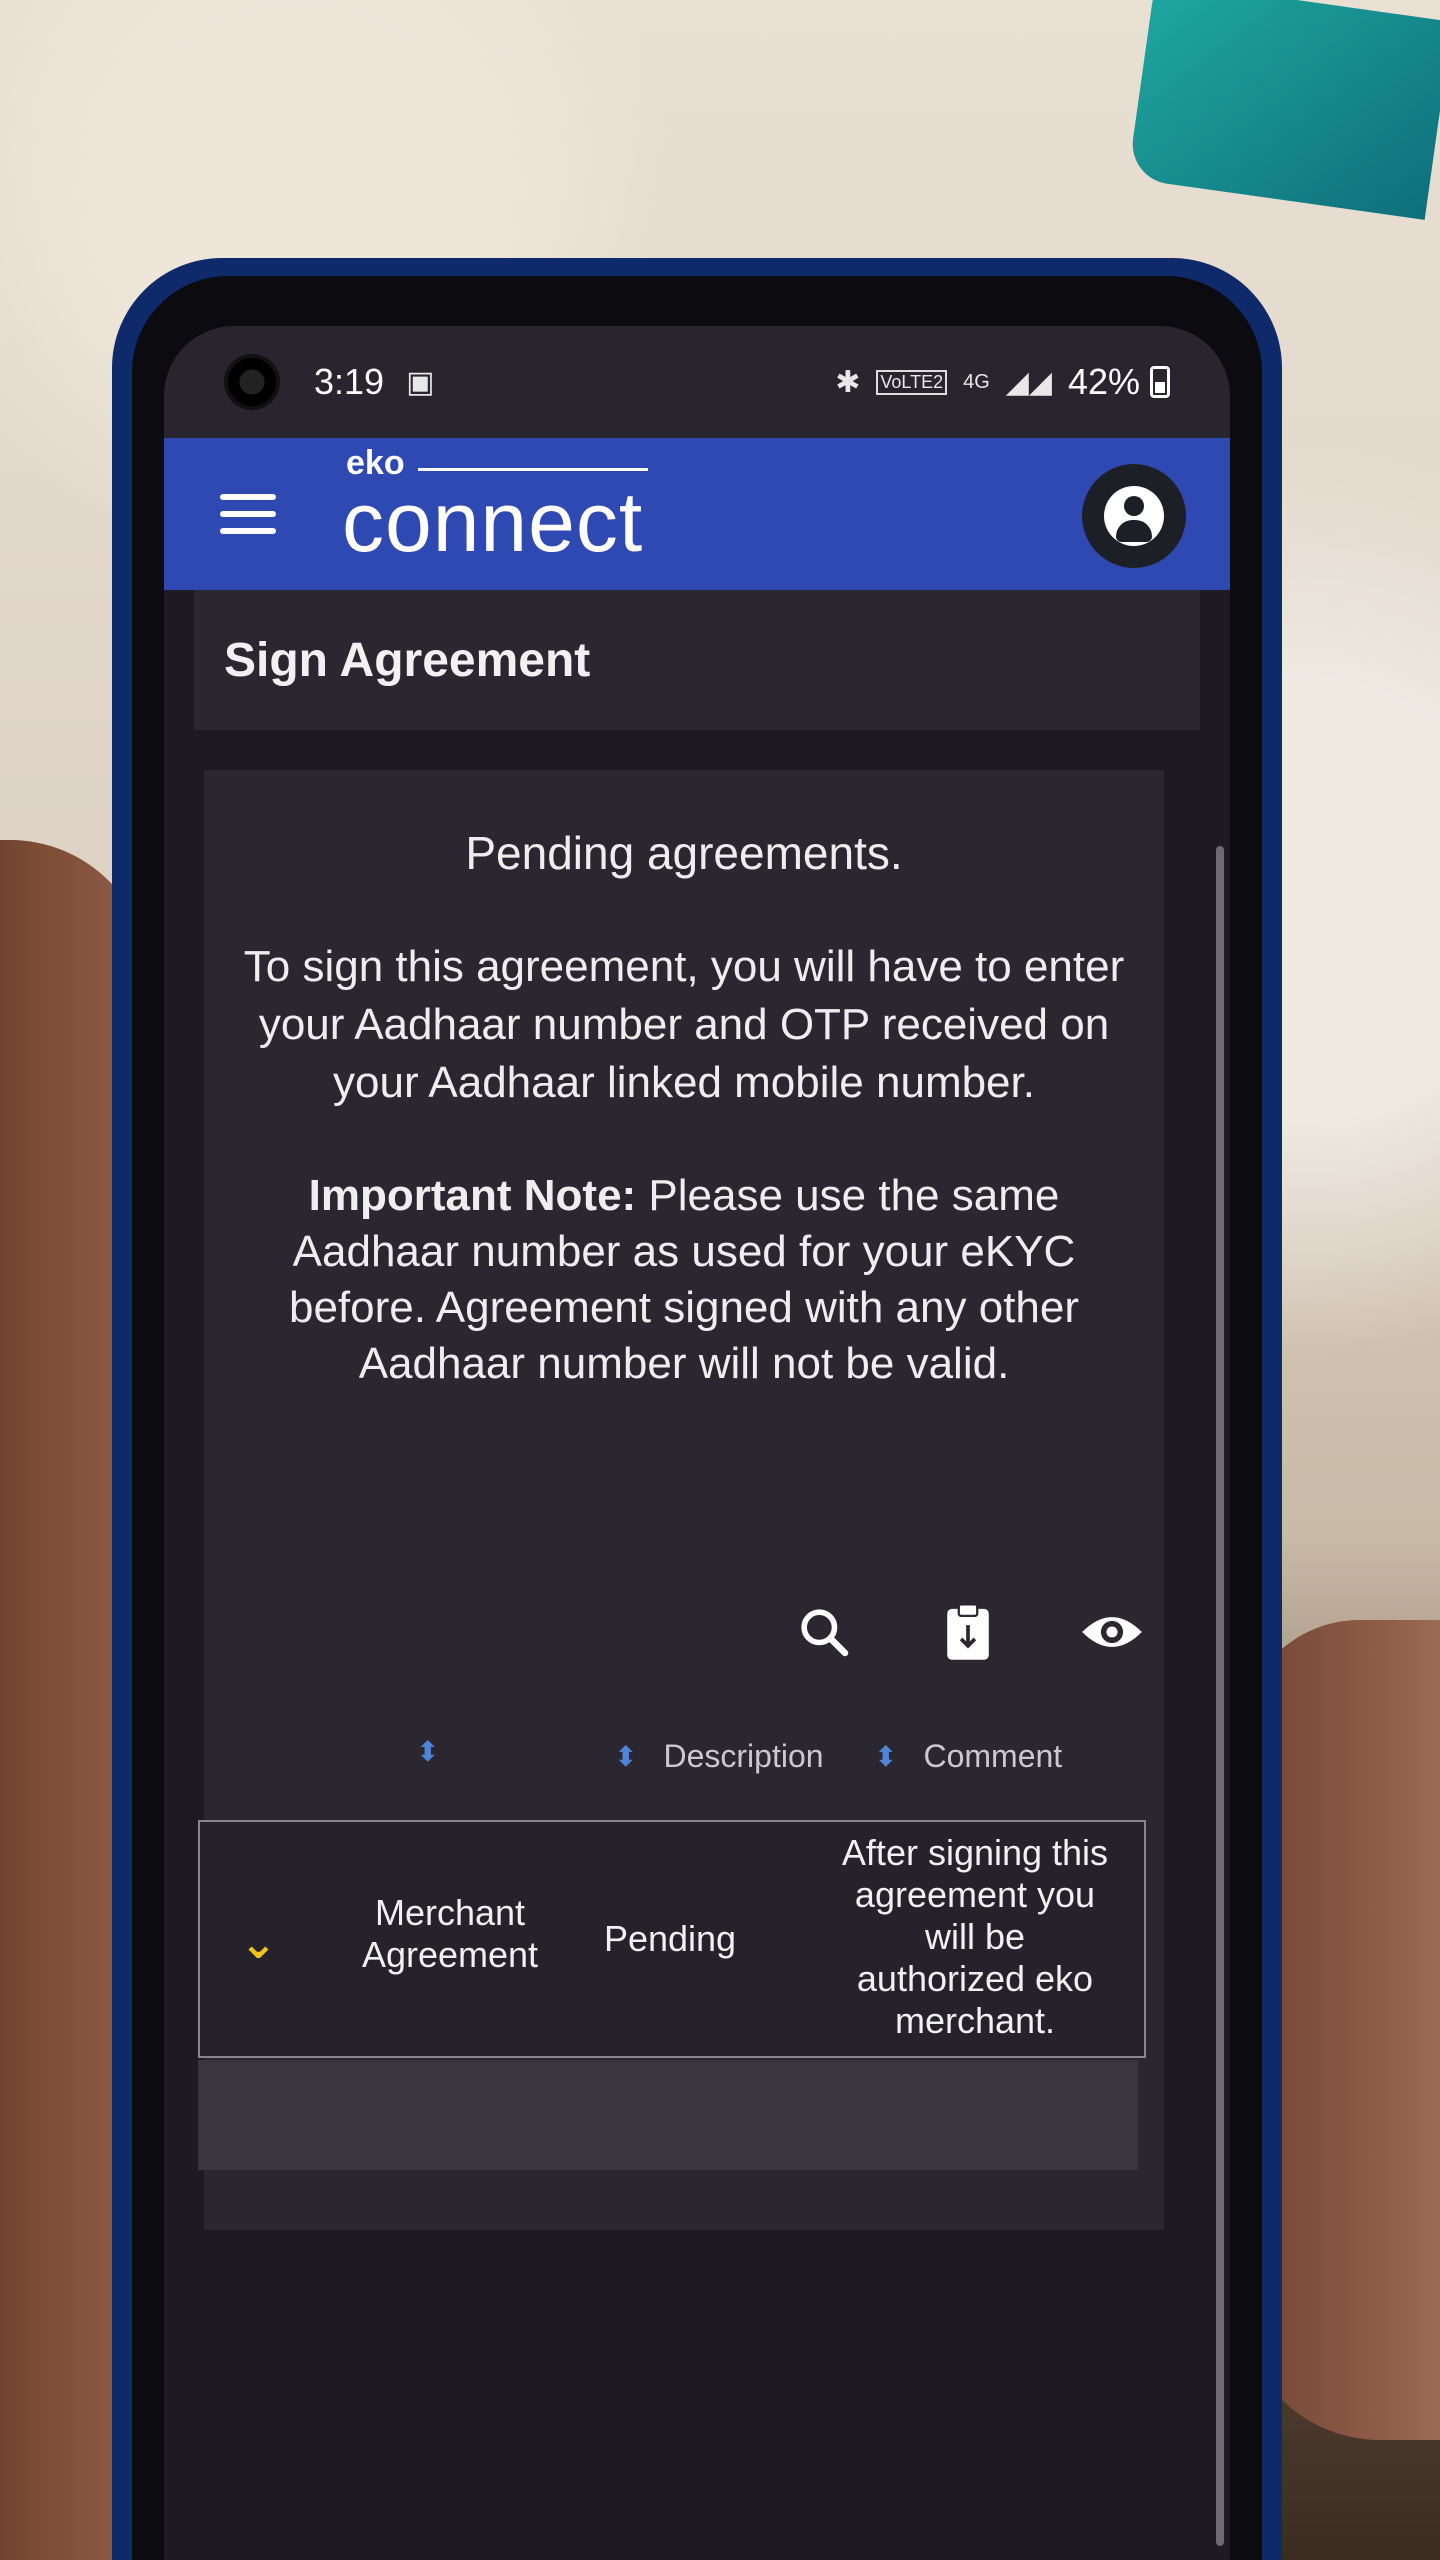  What do you see at coordinates (668, 2115) in the screenshot?
I see `table-footer` at bounding box center [668, 2115].